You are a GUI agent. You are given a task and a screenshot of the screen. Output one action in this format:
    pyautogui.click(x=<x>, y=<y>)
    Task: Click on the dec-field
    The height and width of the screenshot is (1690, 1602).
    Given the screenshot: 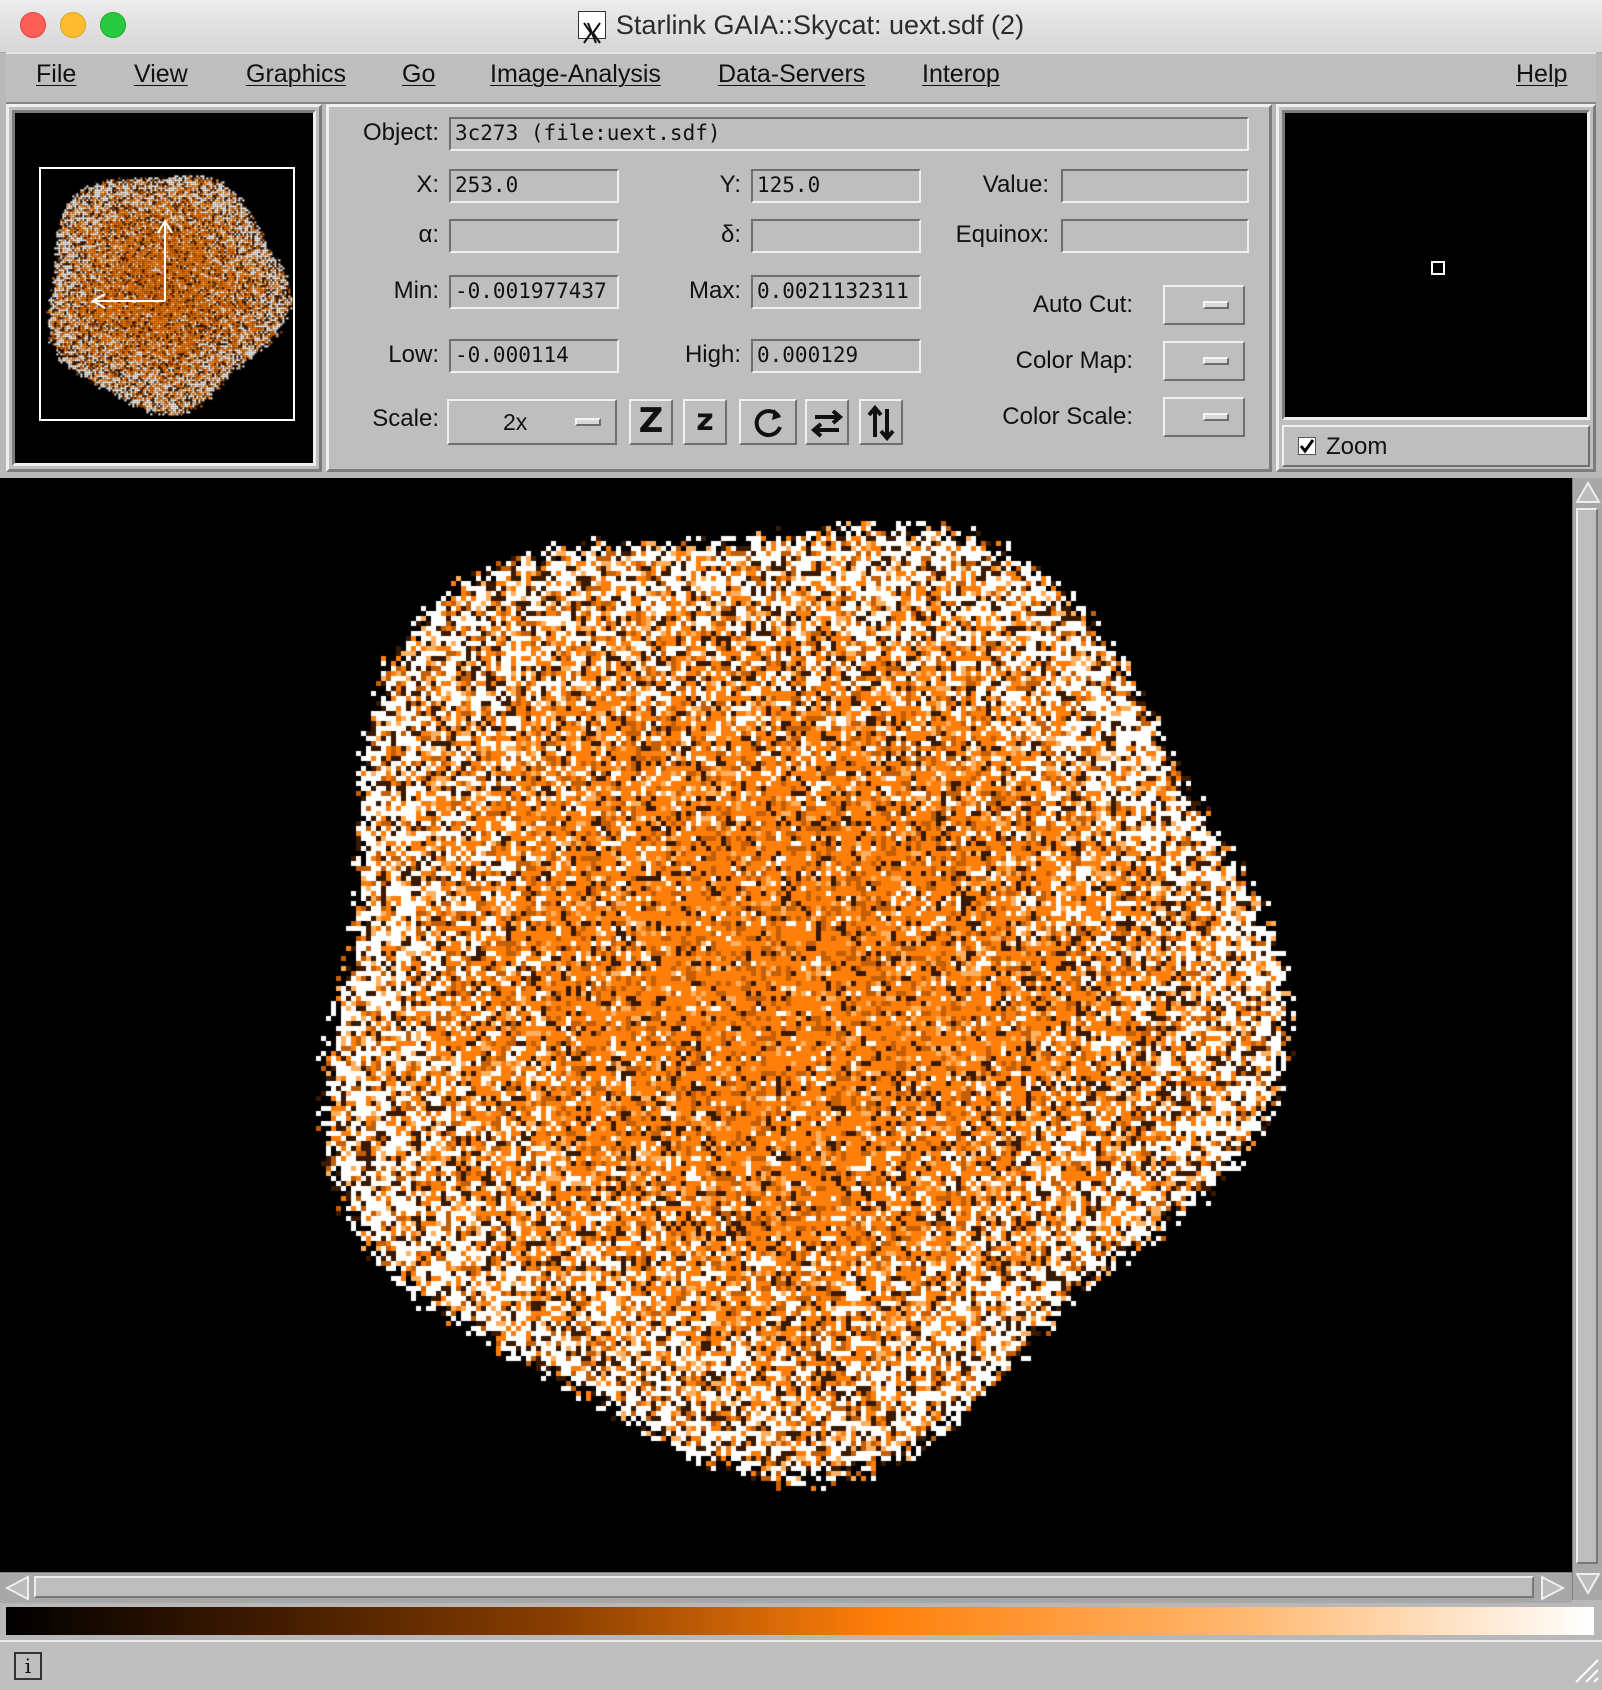 What is the action you would take?
    pyautogui.click(x=836, y=236)
    